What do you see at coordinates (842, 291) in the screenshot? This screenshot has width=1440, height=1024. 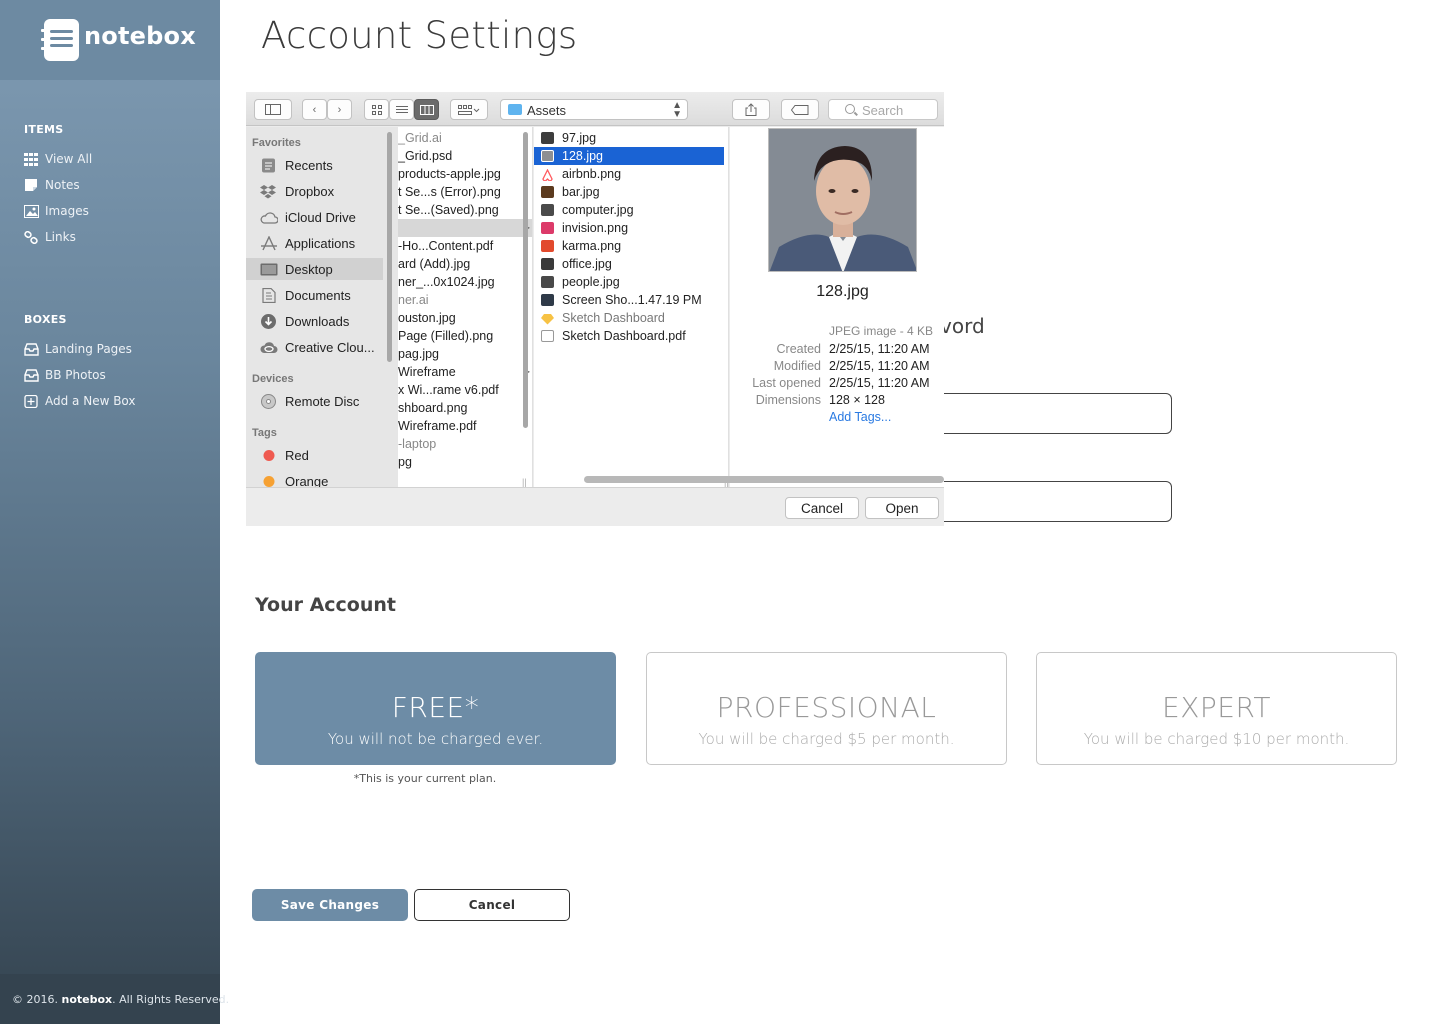 I see `preview-filename: 128.jpg` at bounding box center [842, 291].